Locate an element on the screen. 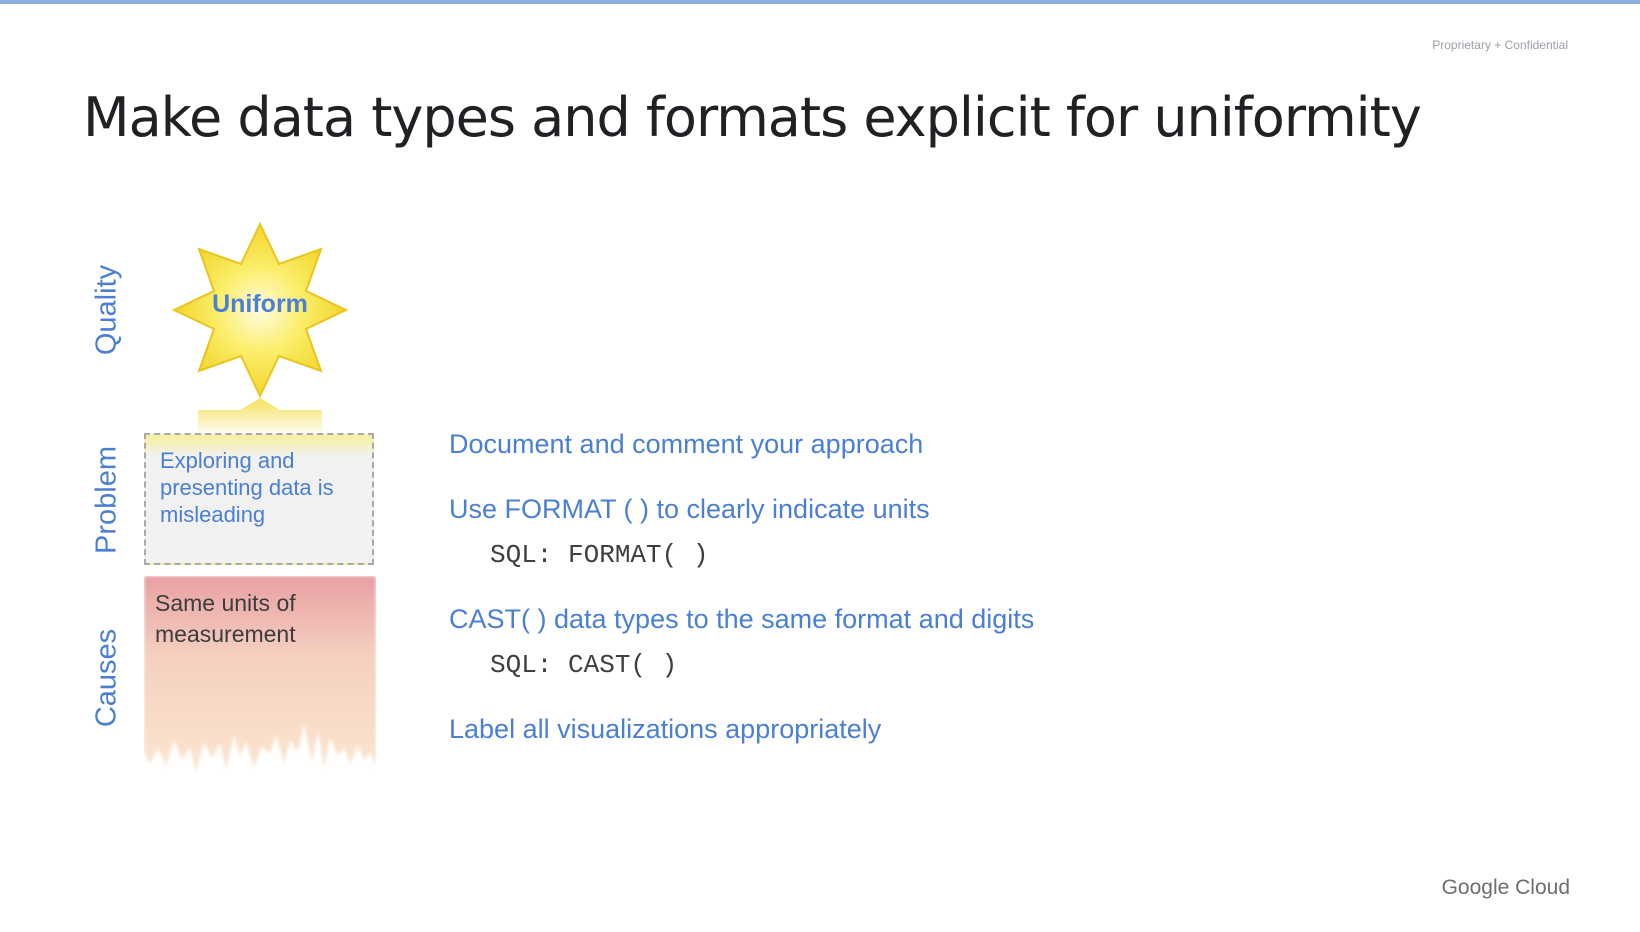 Image resolution: width=1640 pixels, height=932 pixels. item-document-approach: Document and comment your approach is located at coordinates (686, 444).